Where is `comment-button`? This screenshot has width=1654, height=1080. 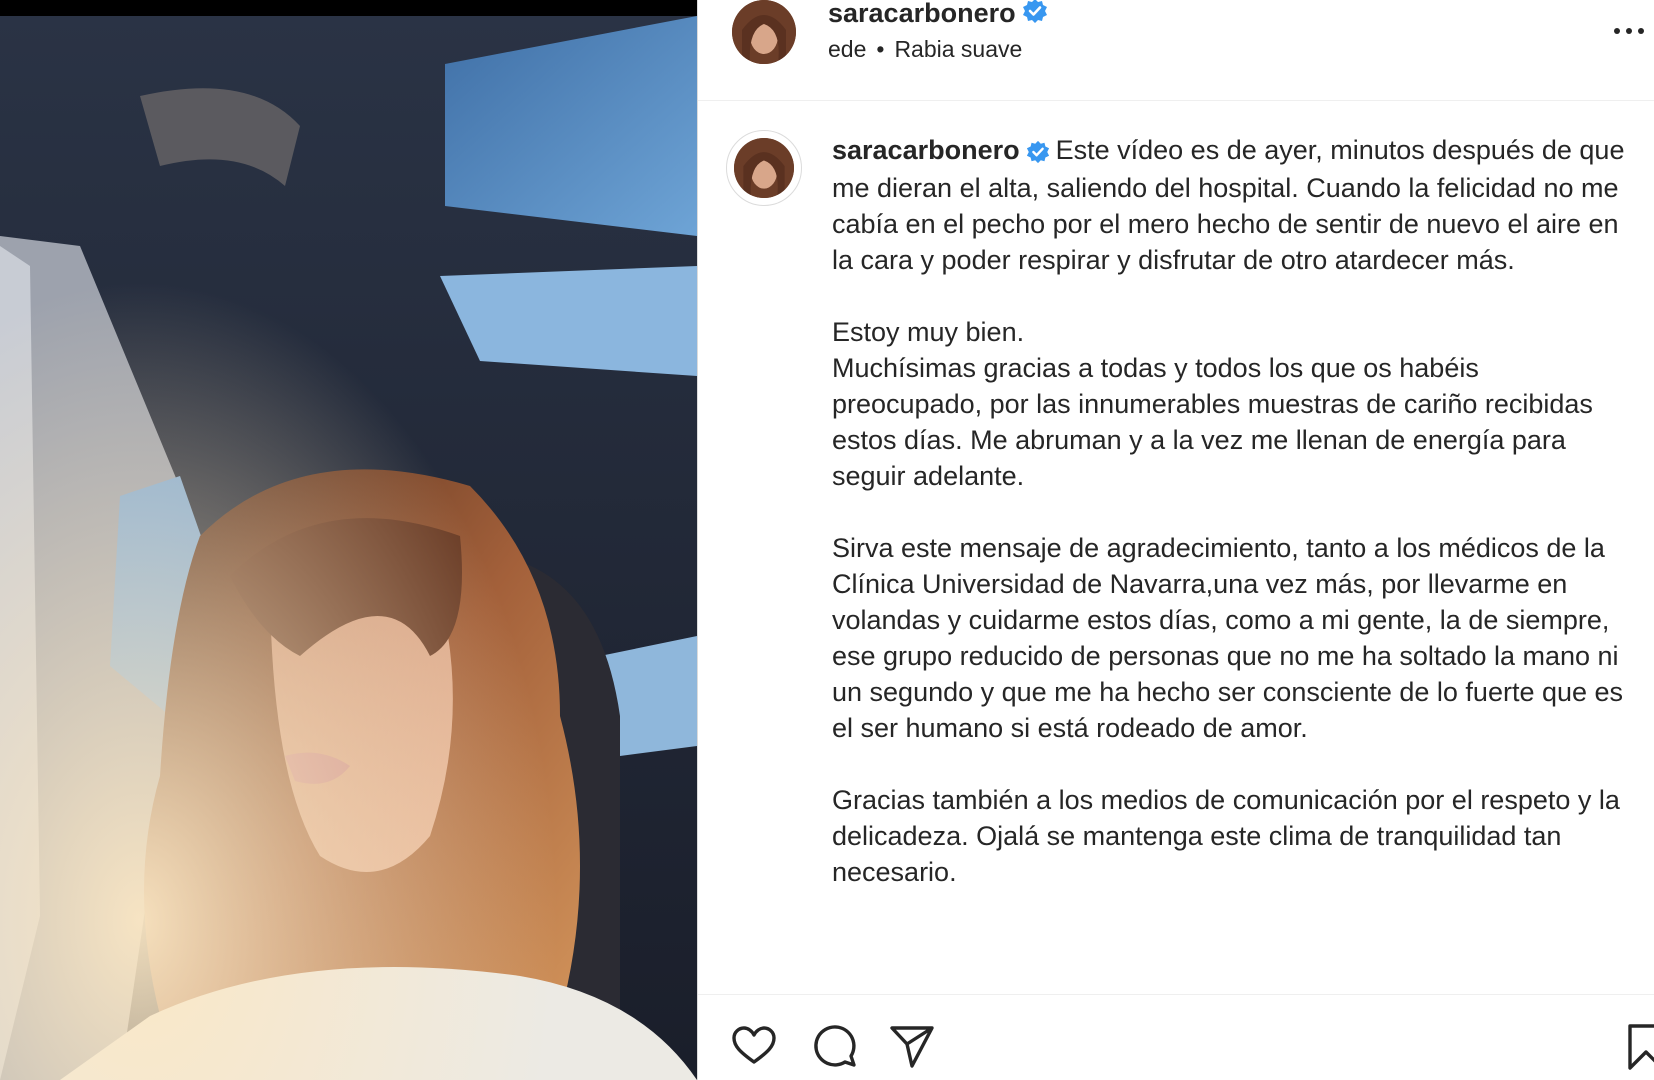
comment-button is located at coordinates (834, 1046).